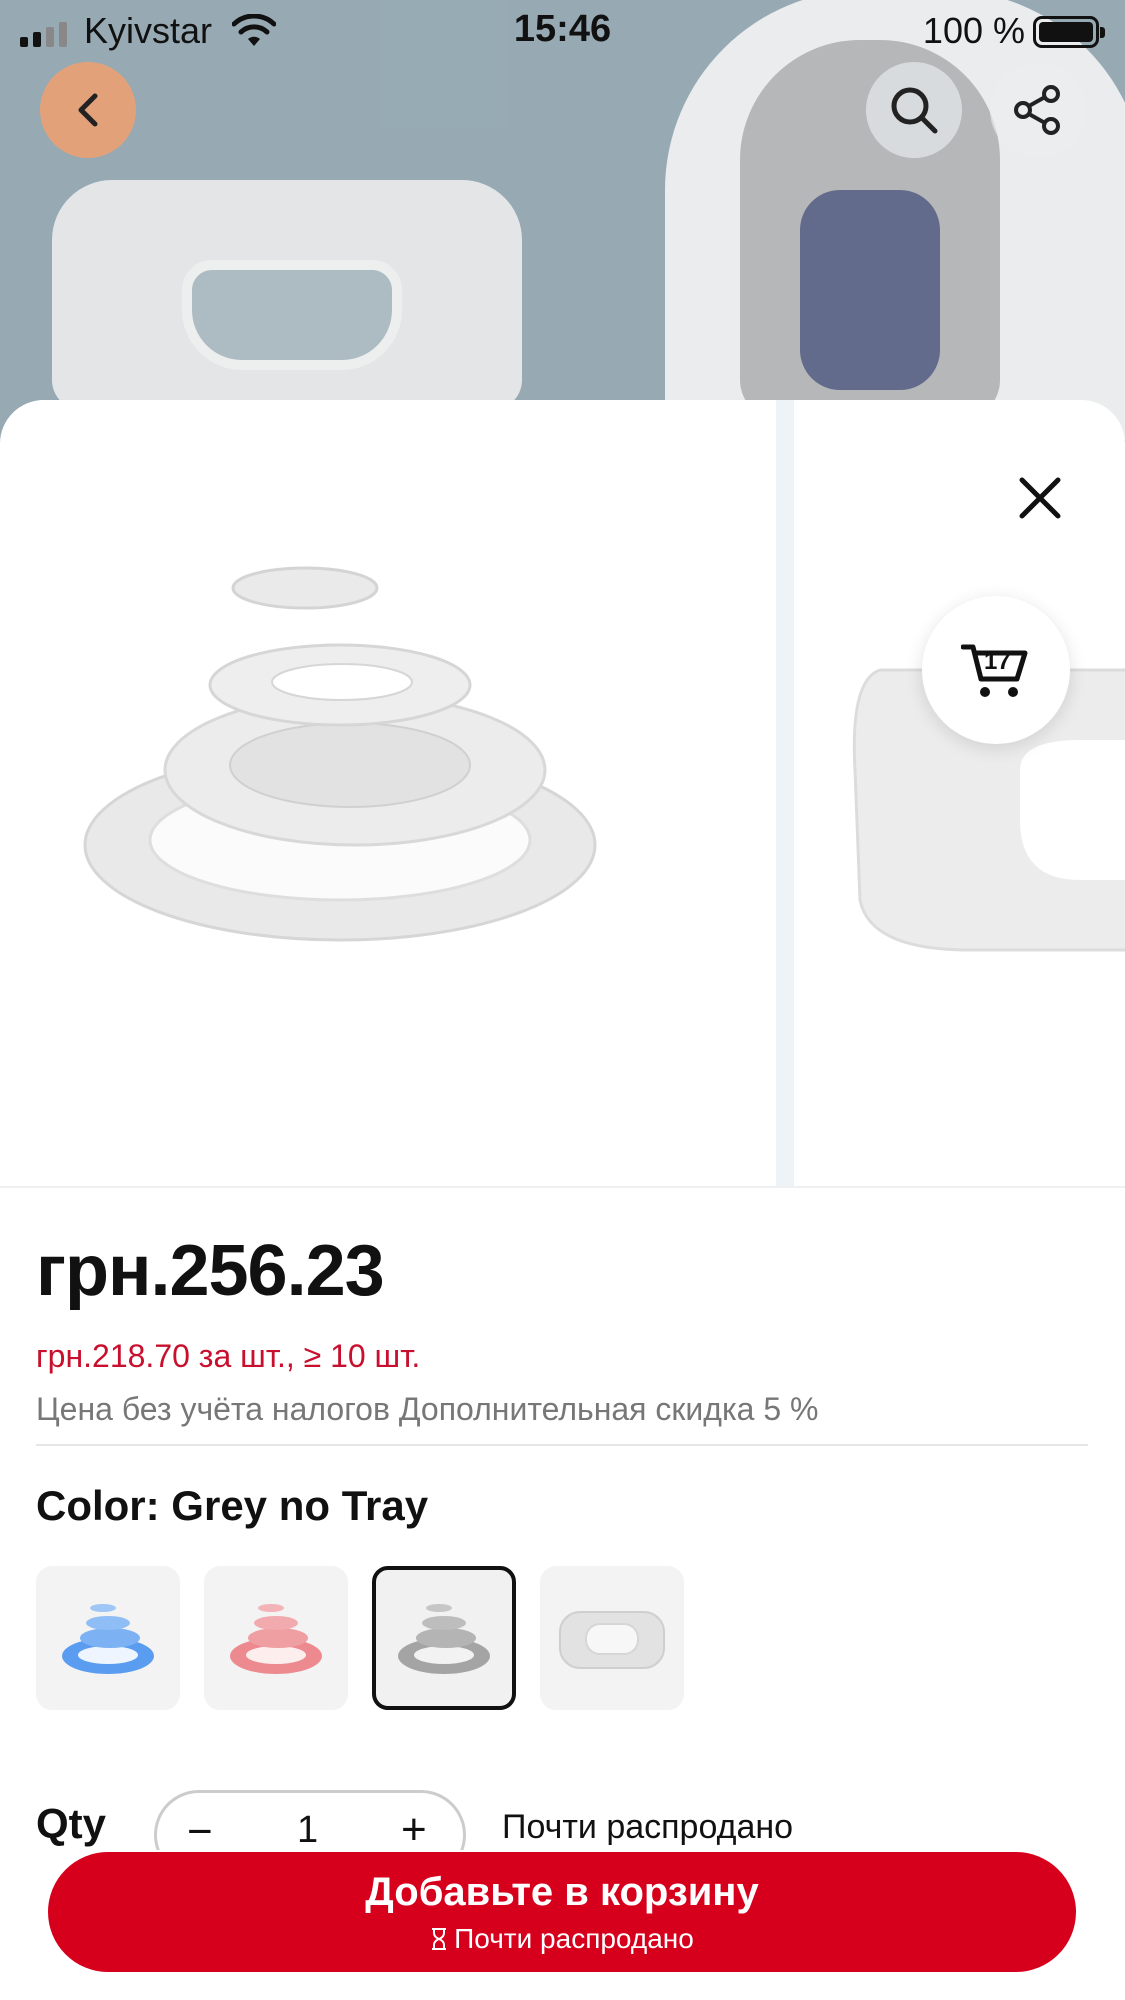 This screenshot has height=2000, width=1125. Describe the element at coordinates (562, 1187) in the screenshot. I see `gallery-divider` at that location.